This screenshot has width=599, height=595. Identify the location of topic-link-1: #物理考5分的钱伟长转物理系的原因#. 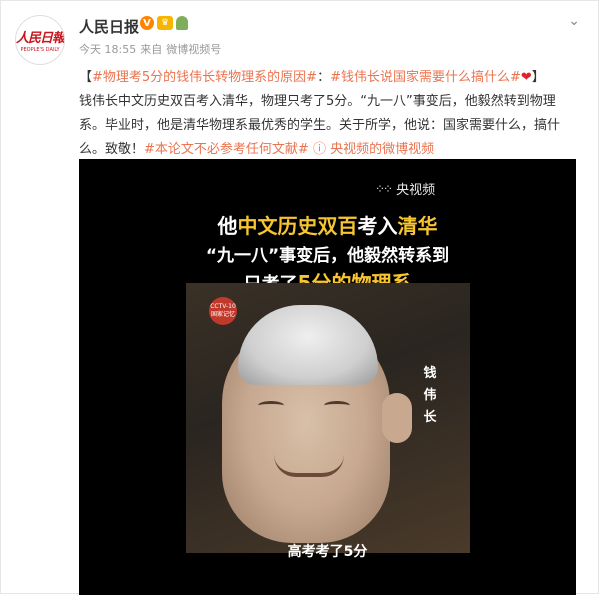
(204, 77).